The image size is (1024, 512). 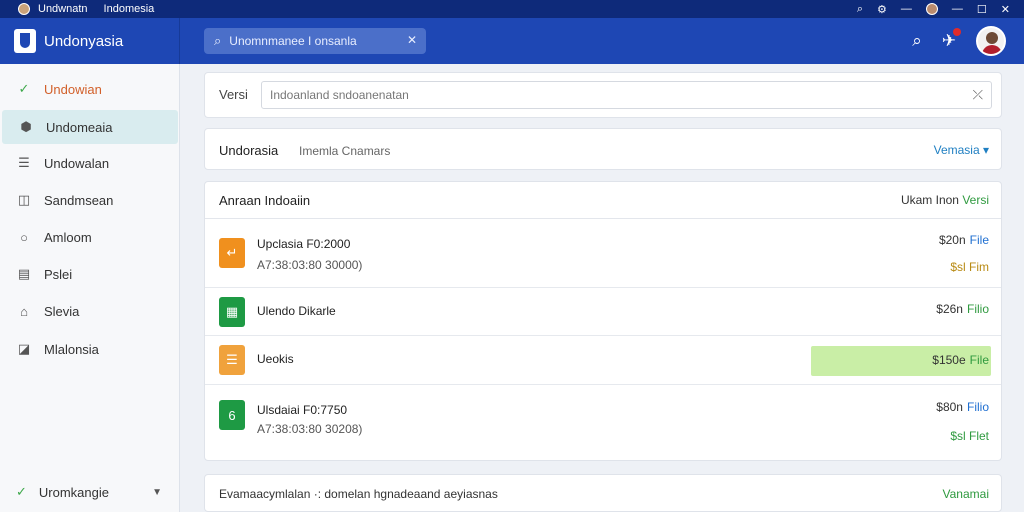 What do you see at coordinates (68, 237) in the screenshot?
I see `sidebar-item-label: Amloom` at bounding box center [68, 237].